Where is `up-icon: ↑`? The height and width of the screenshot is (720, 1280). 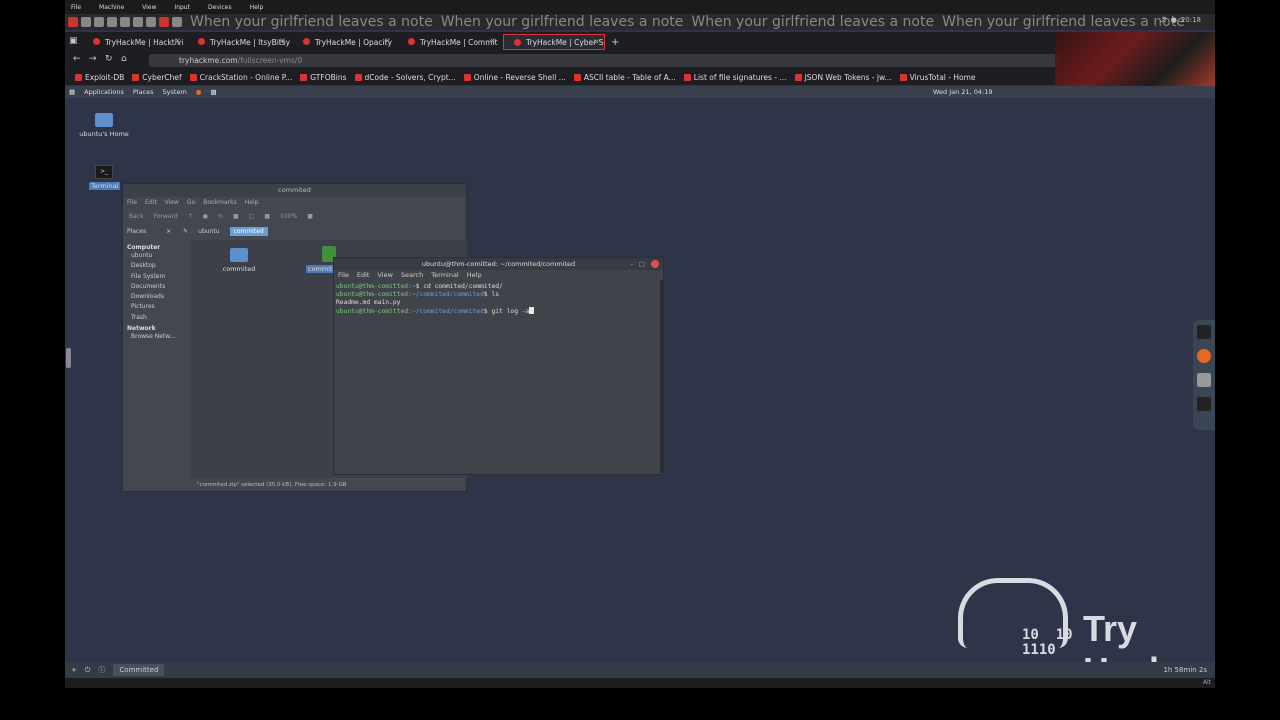
up-icon: ↑ is located at coordinates (190, 216).